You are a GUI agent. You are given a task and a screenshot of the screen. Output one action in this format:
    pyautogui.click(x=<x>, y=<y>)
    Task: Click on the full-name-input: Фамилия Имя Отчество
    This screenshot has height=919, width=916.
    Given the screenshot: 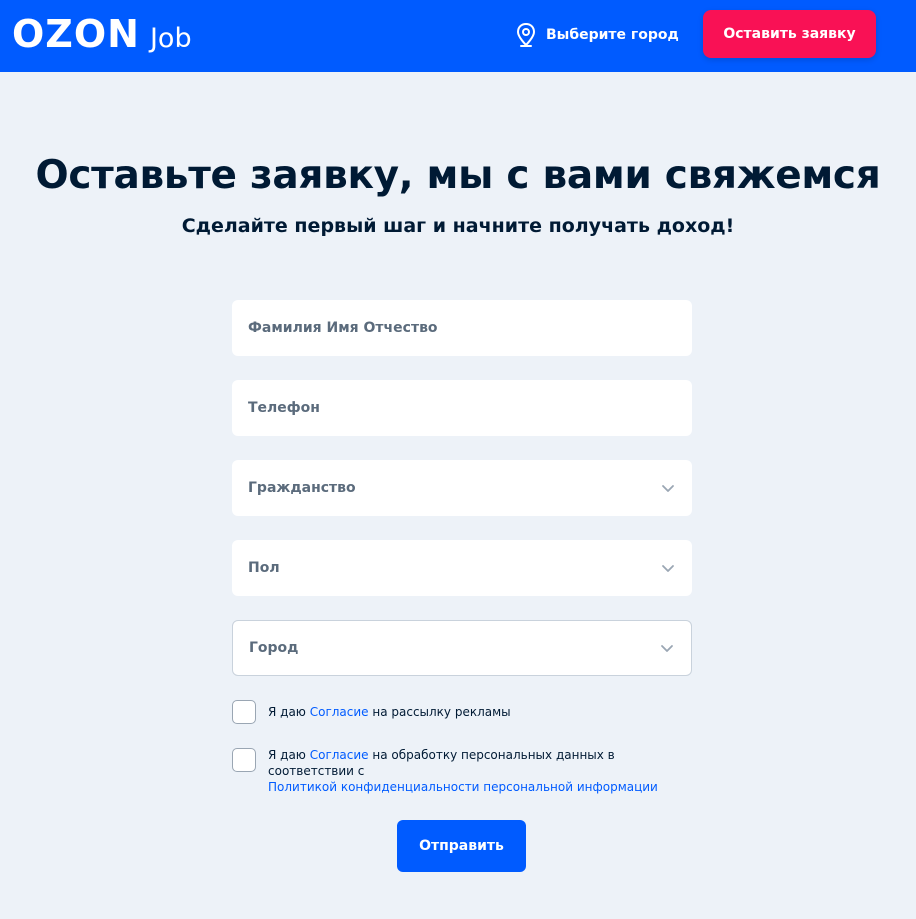 What is the action you would take?
    pyautogui.click(x=462, y=328)
    